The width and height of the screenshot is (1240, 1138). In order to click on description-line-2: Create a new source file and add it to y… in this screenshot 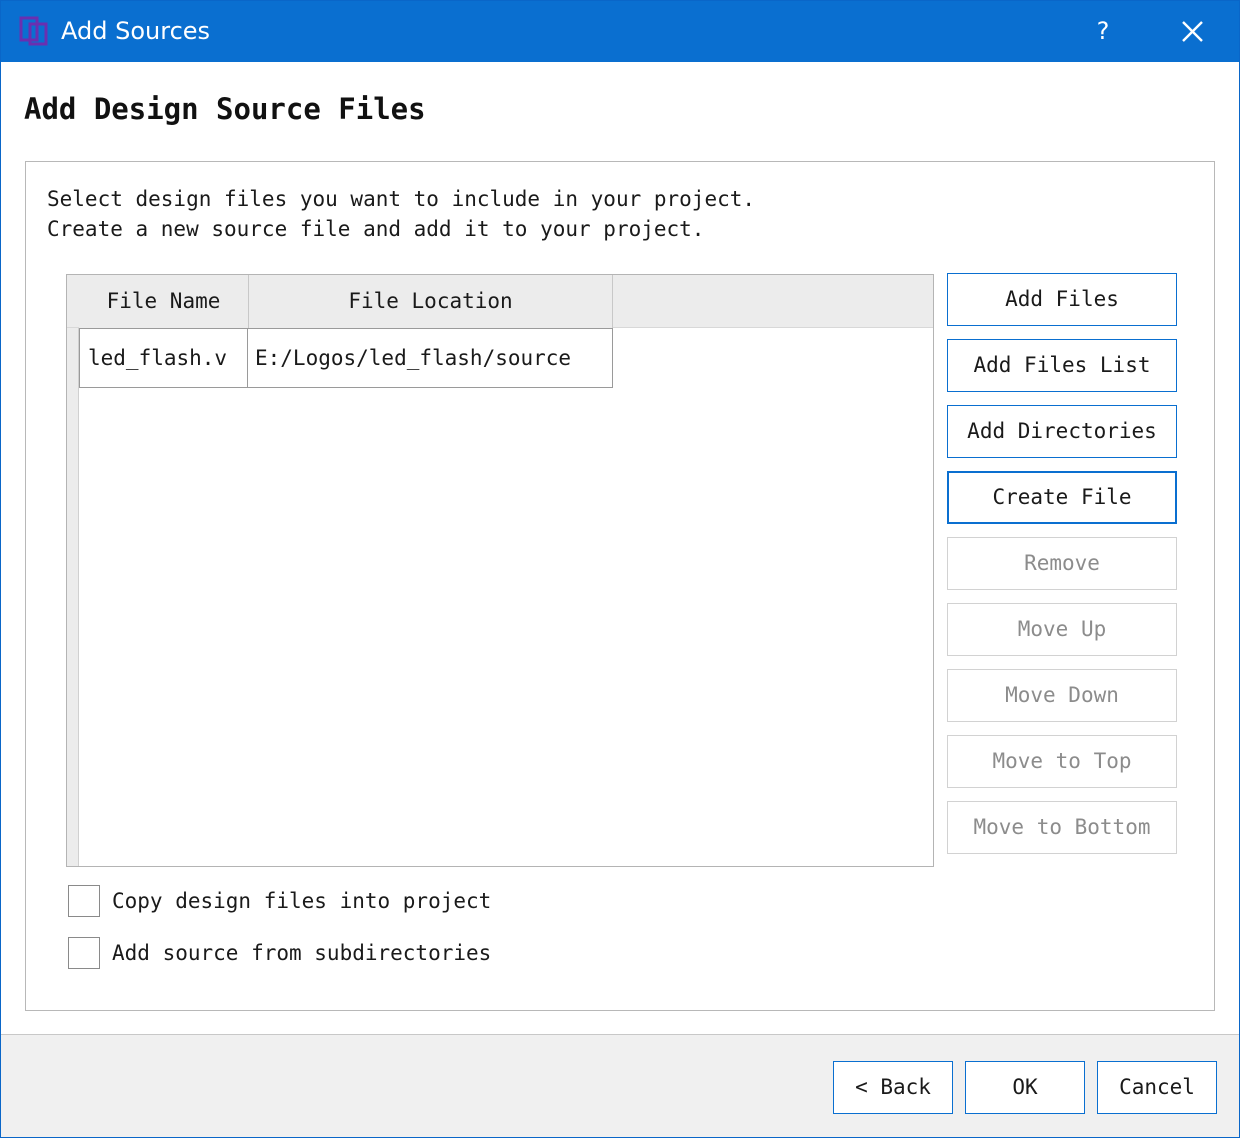, I will do `click(376, 229)`.